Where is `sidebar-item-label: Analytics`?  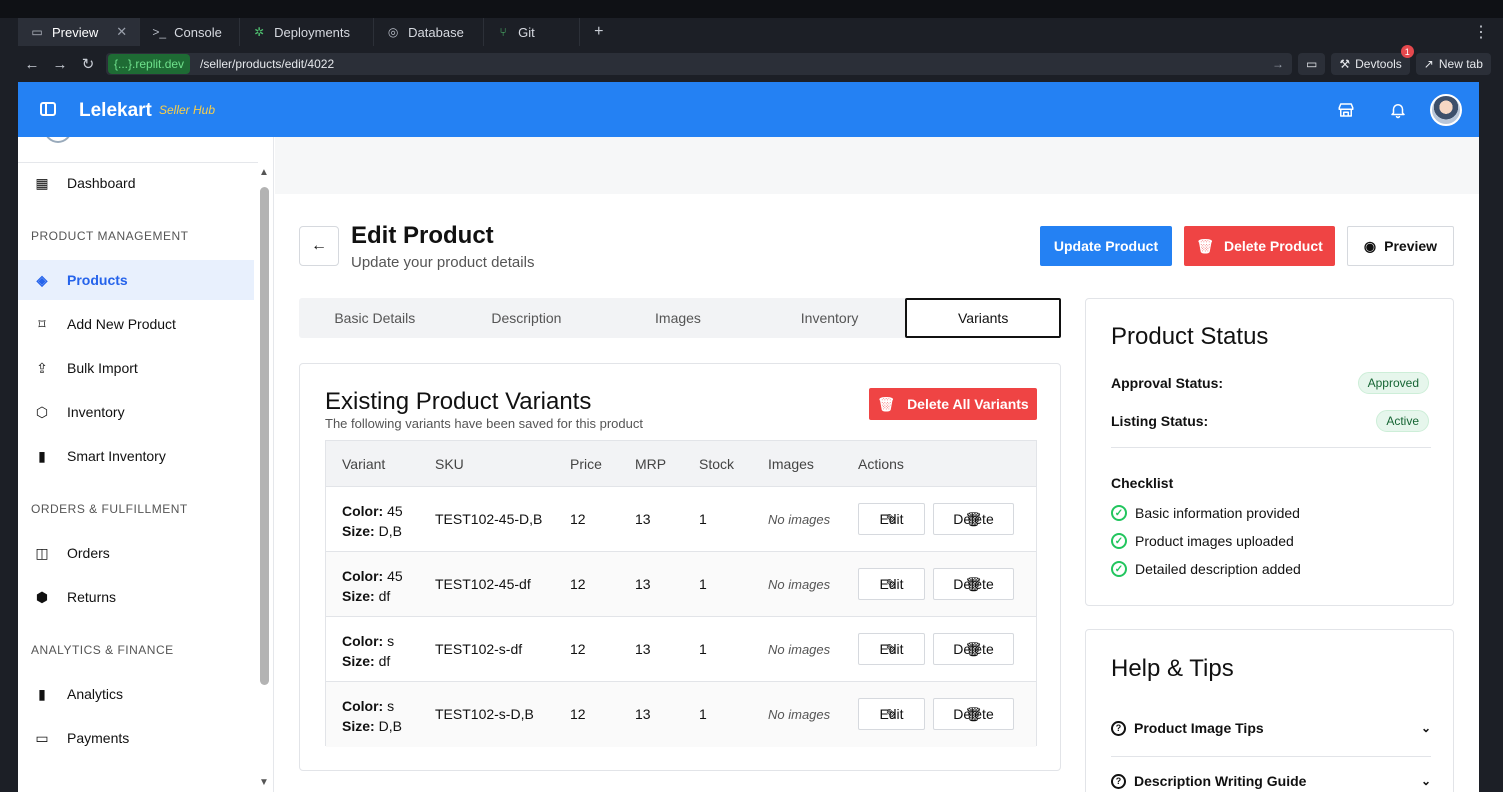 sidebar-item-label: Analytics is located at coordinates (95, 694).